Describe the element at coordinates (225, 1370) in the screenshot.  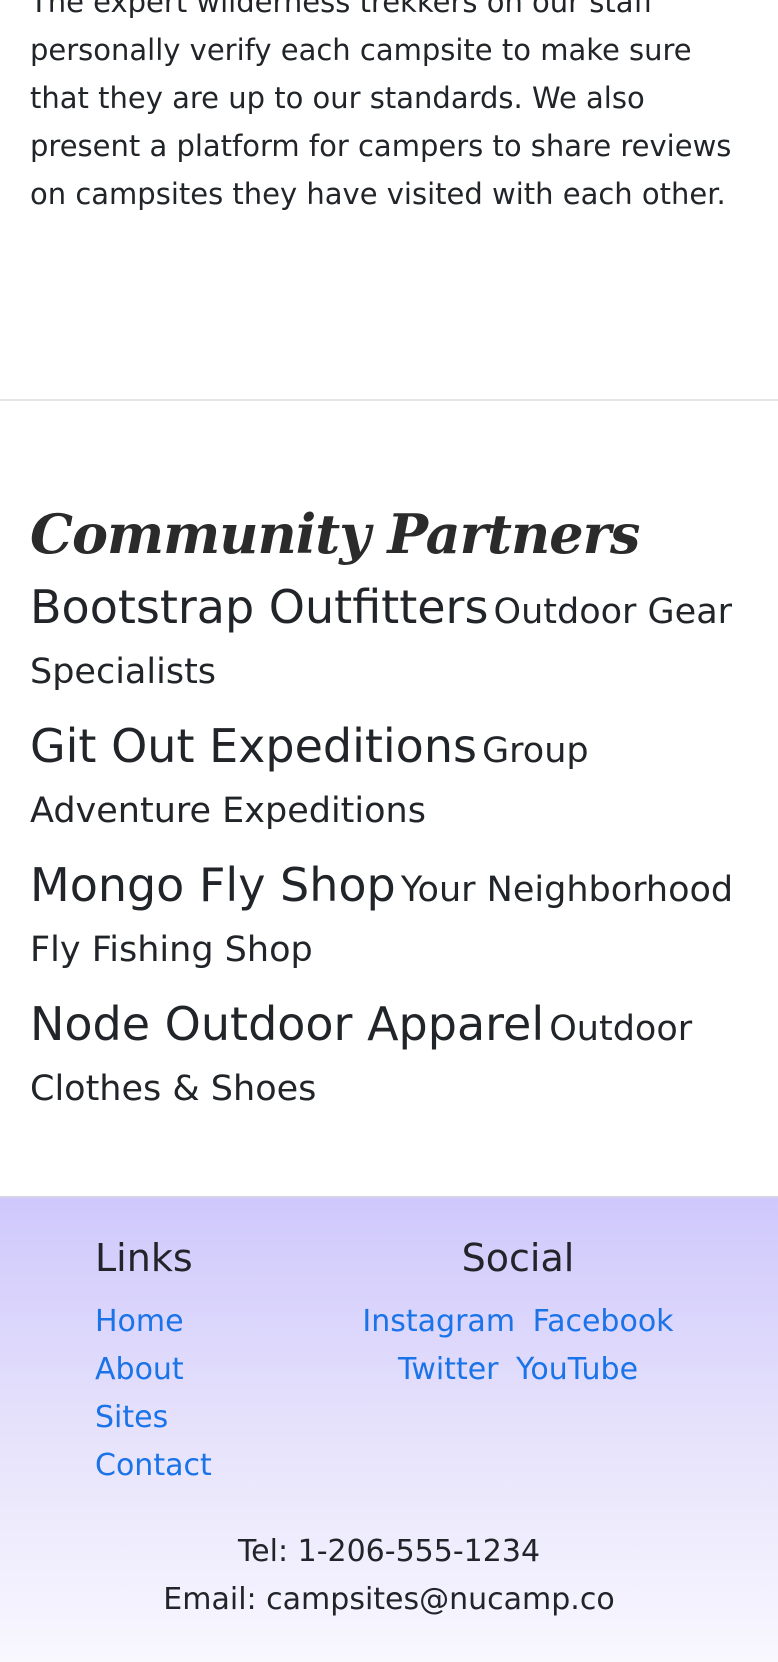
I see `footer-link-item: About` at that location.